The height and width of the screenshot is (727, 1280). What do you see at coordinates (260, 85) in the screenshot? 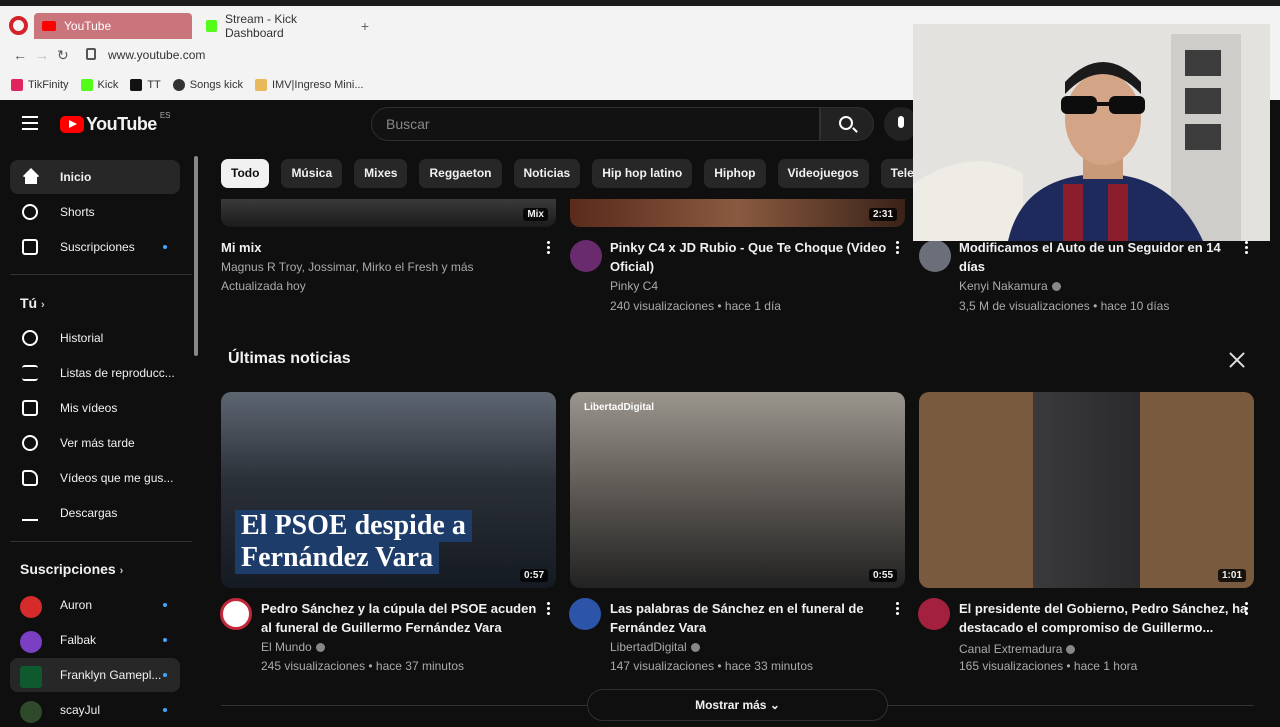
I see `imv-icon` at bounding box center [260, 85].